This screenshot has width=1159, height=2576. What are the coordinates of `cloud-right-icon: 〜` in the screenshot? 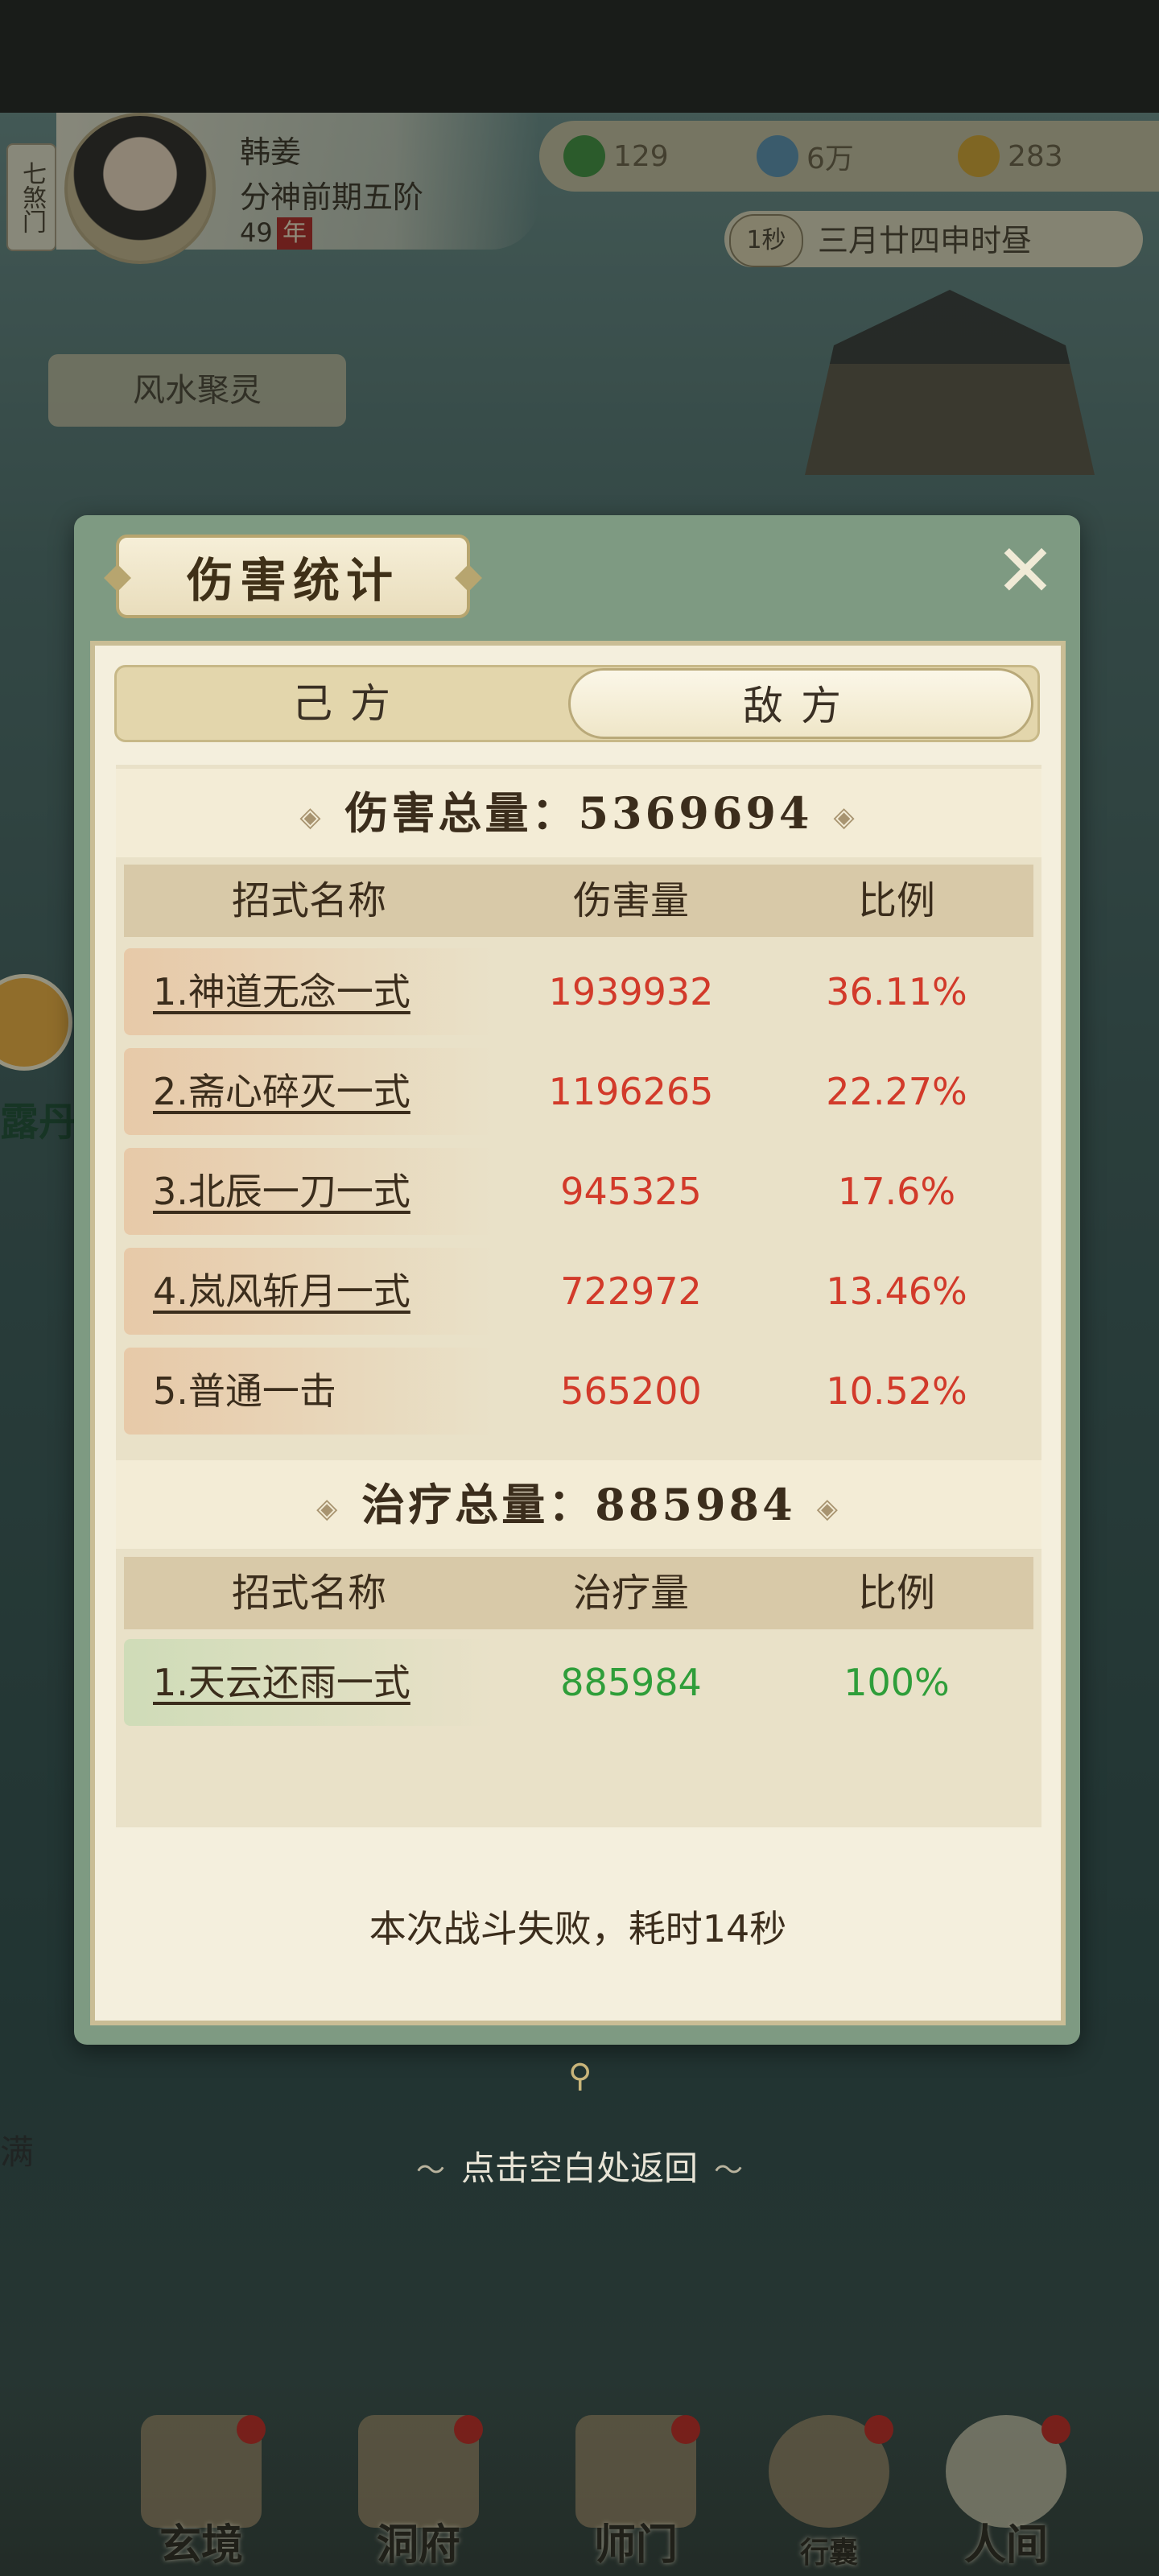 It's located at (729, 2170).